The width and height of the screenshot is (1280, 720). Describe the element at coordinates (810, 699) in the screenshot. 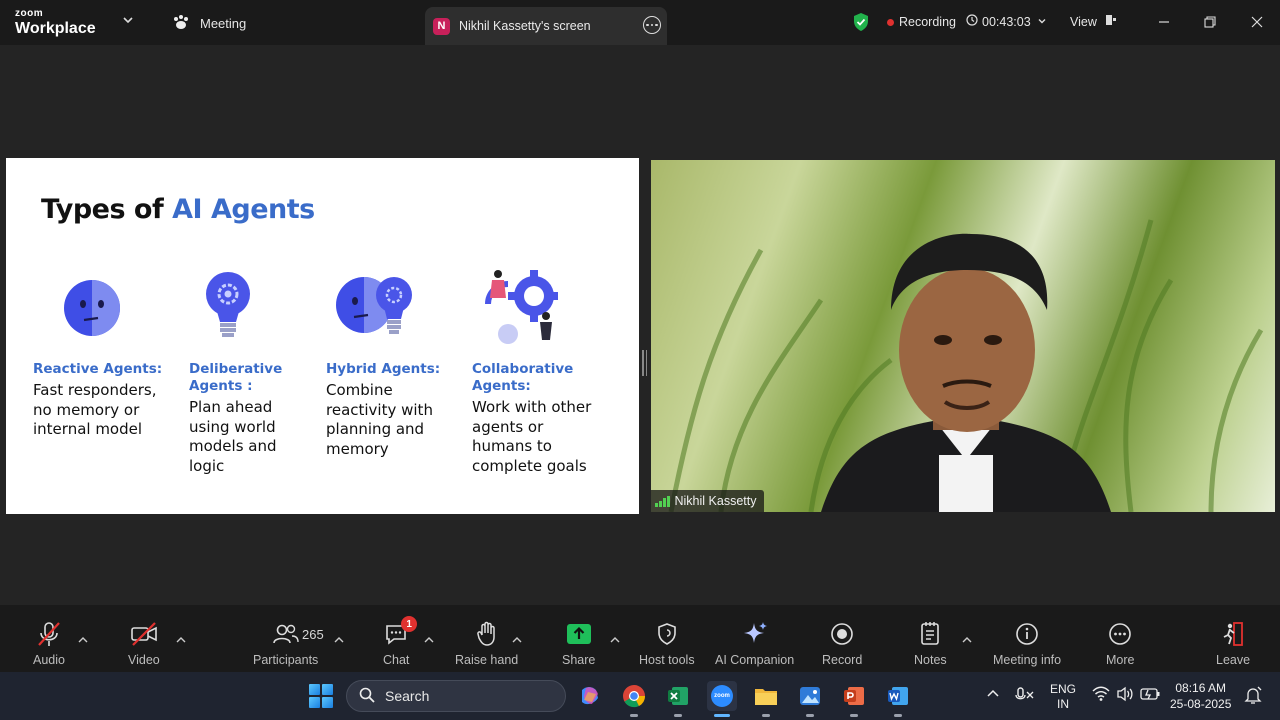

I see `photos-app-icon` at that location.